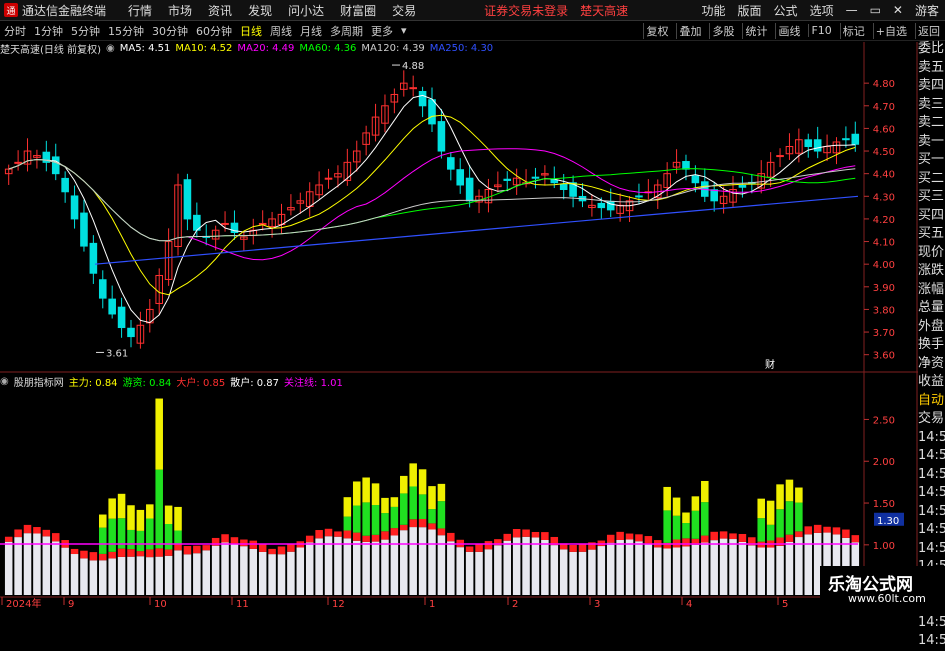  Describe the element at coordinates (931, 345) in the screenshot. I see `side-panel-item: 换手` at that location.